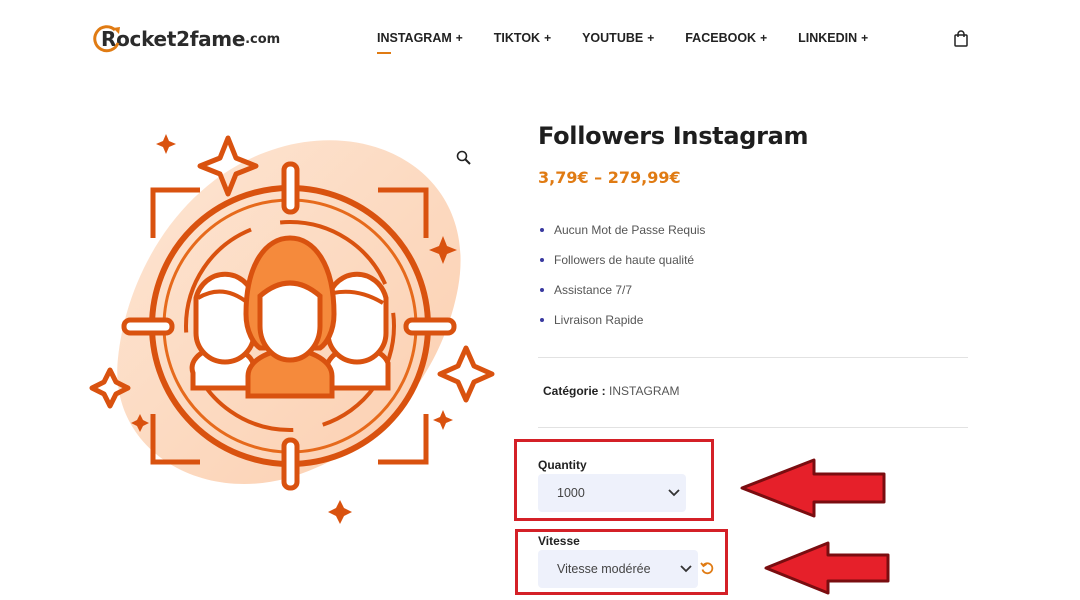  I want to click on nav-item-linkedin: LINKEDIN +, so click(833, 38).